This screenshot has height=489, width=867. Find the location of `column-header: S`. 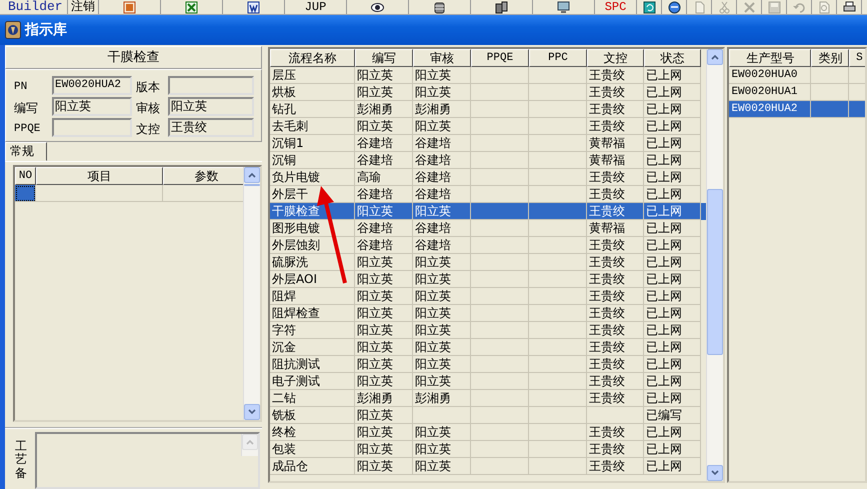

column-header: S is located at coordinates (857, 58).